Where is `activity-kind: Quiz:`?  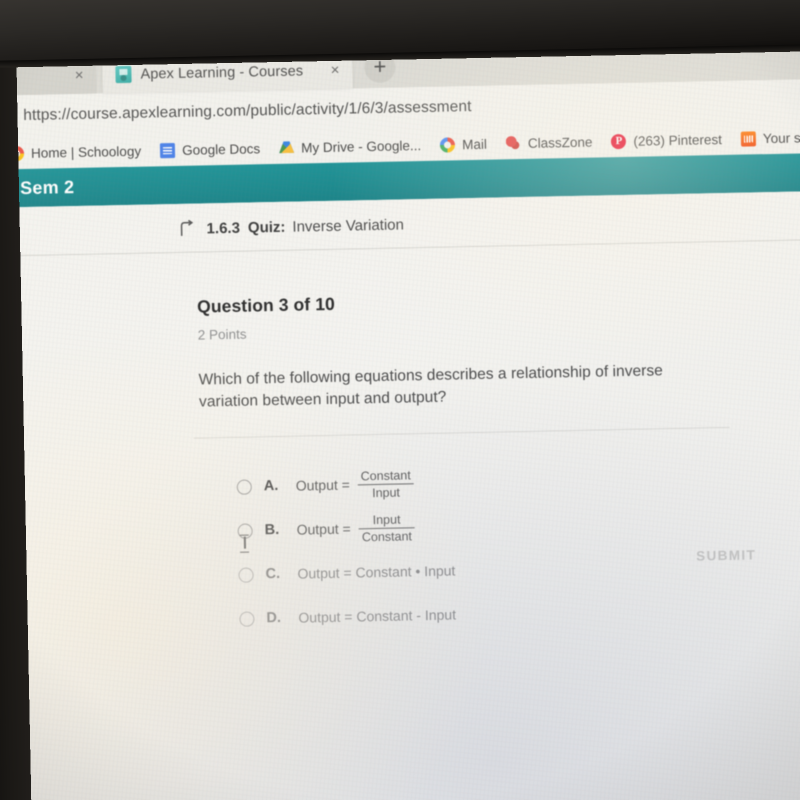 activity-kind: Quiz: is located at coordinates (266, 227).